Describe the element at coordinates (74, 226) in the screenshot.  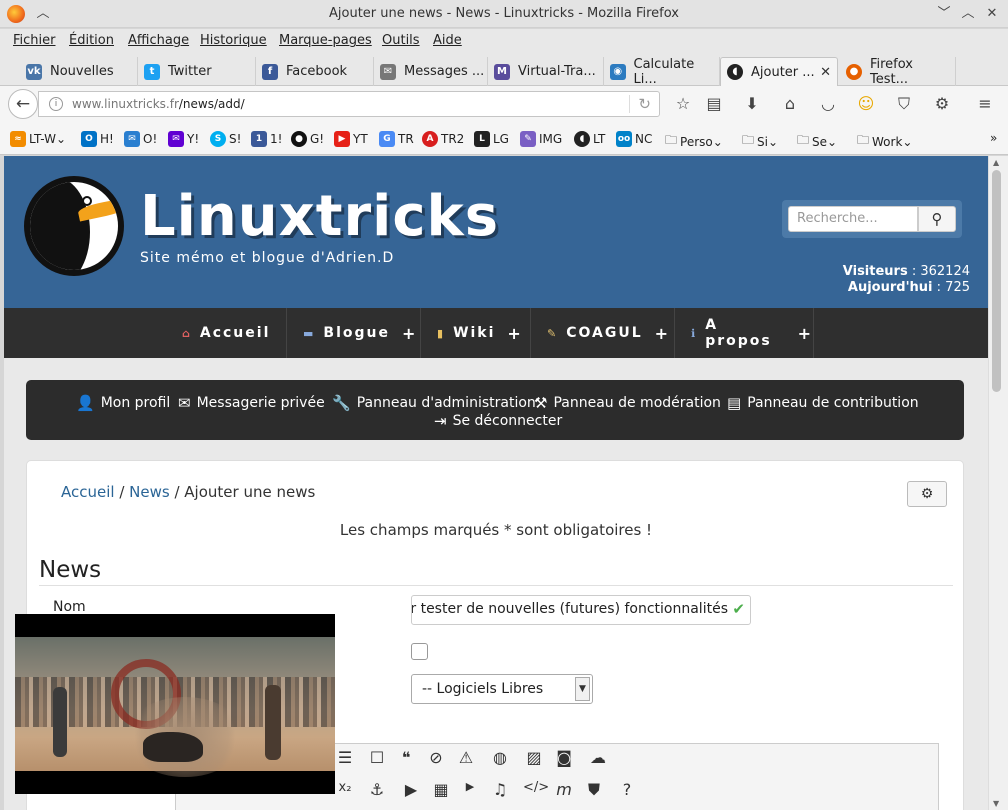
I see `tux-logo-icon` at that location.